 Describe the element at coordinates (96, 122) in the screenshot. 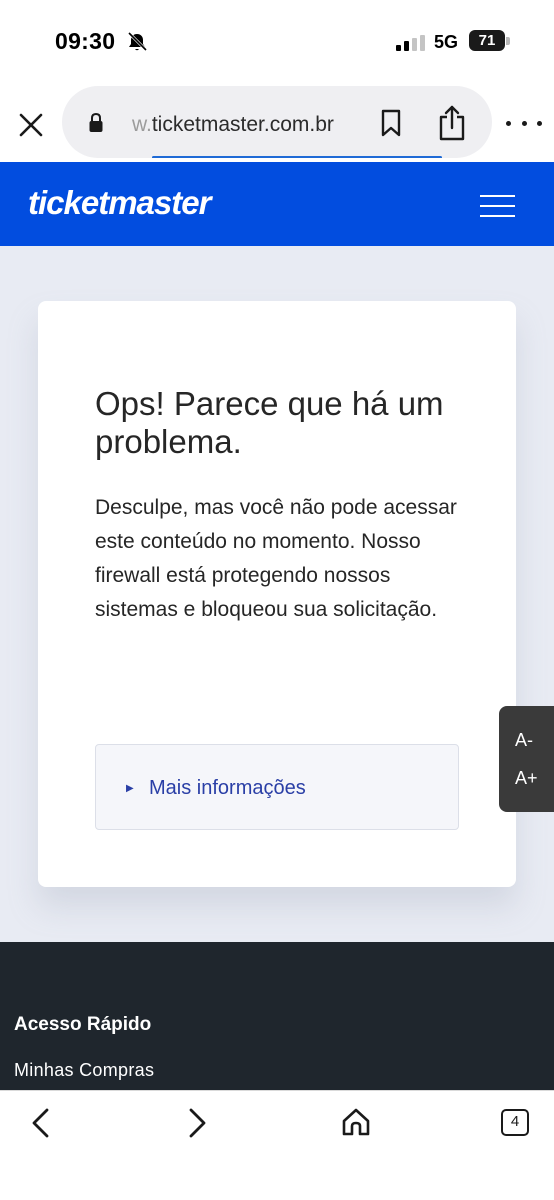

I see `lock-icon` at that location.